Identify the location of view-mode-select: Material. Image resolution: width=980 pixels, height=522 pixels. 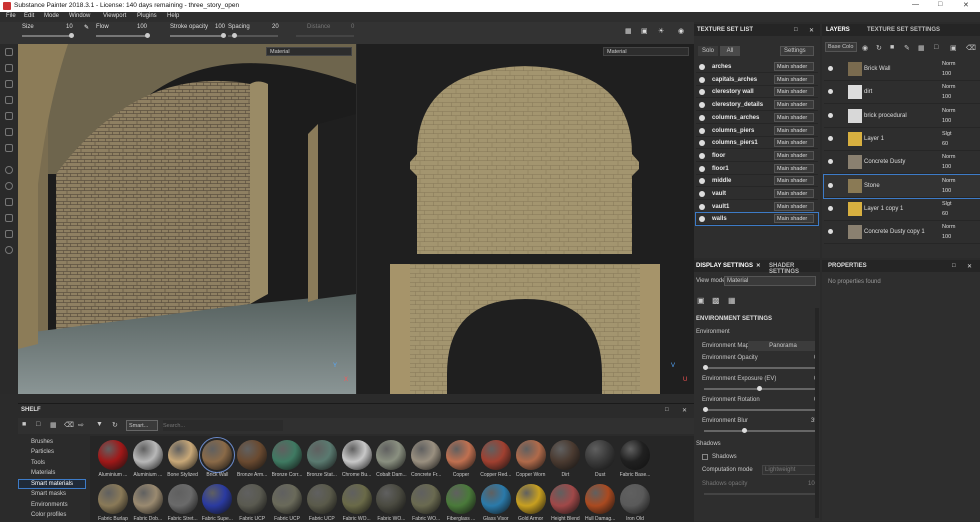
(770, 281).